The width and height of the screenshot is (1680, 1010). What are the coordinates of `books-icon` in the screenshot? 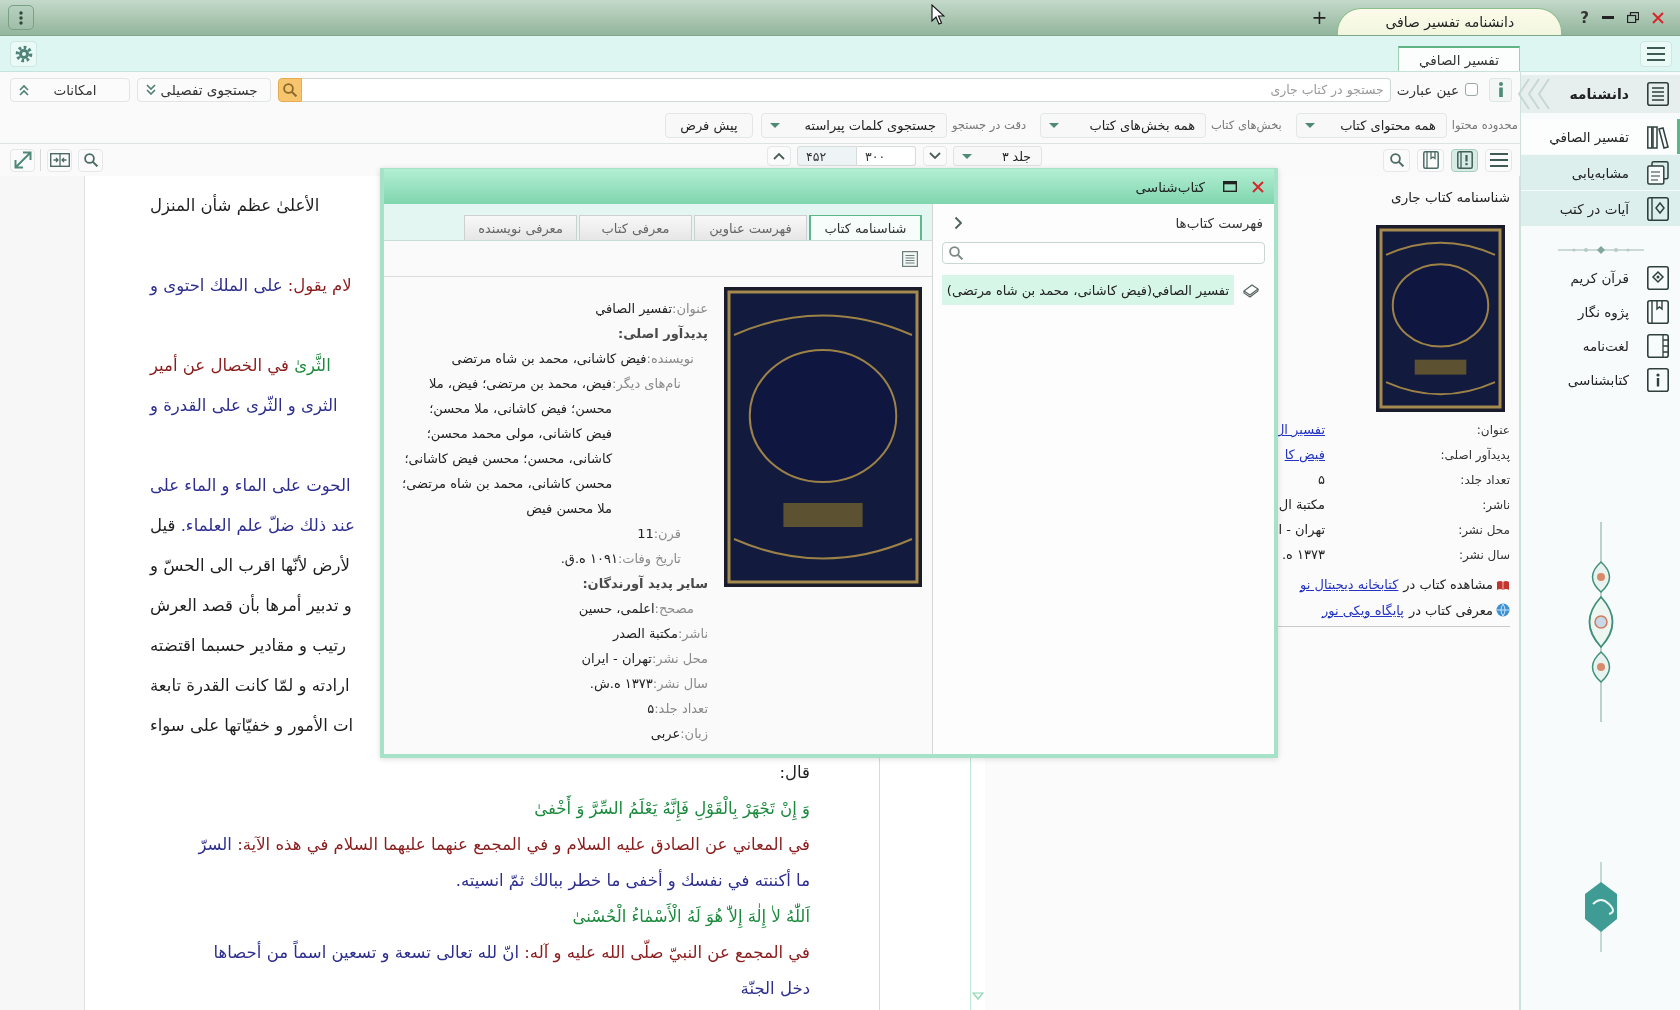 It's located at (1658, 136).